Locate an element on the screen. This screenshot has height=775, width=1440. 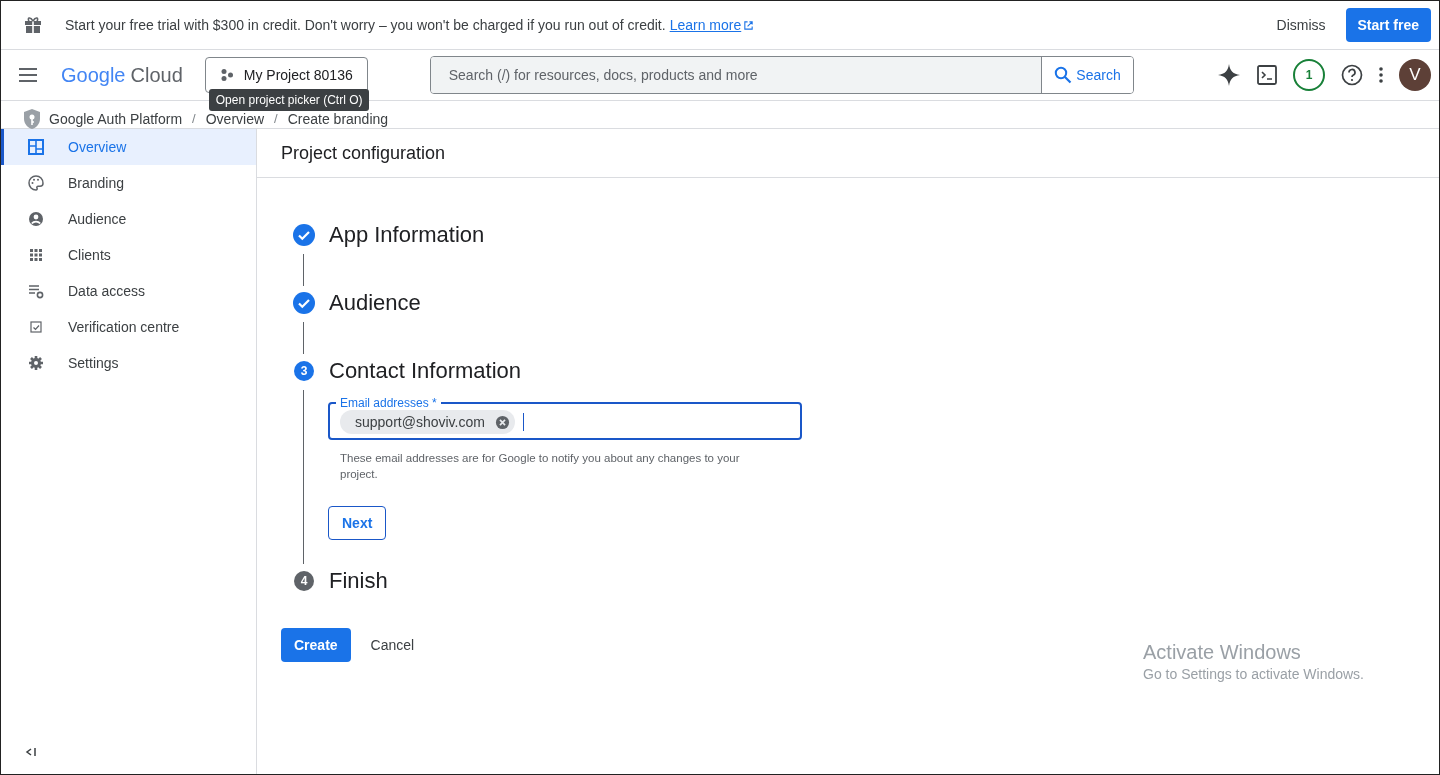
more-icon is located at coordinates (1381, 75).